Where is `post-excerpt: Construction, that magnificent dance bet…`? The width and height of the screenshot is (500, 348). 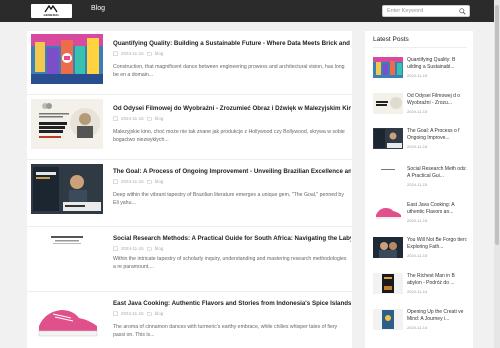 post-excerpt: Construction, that magnificent dance bet… is located at coordinates (229, 71).